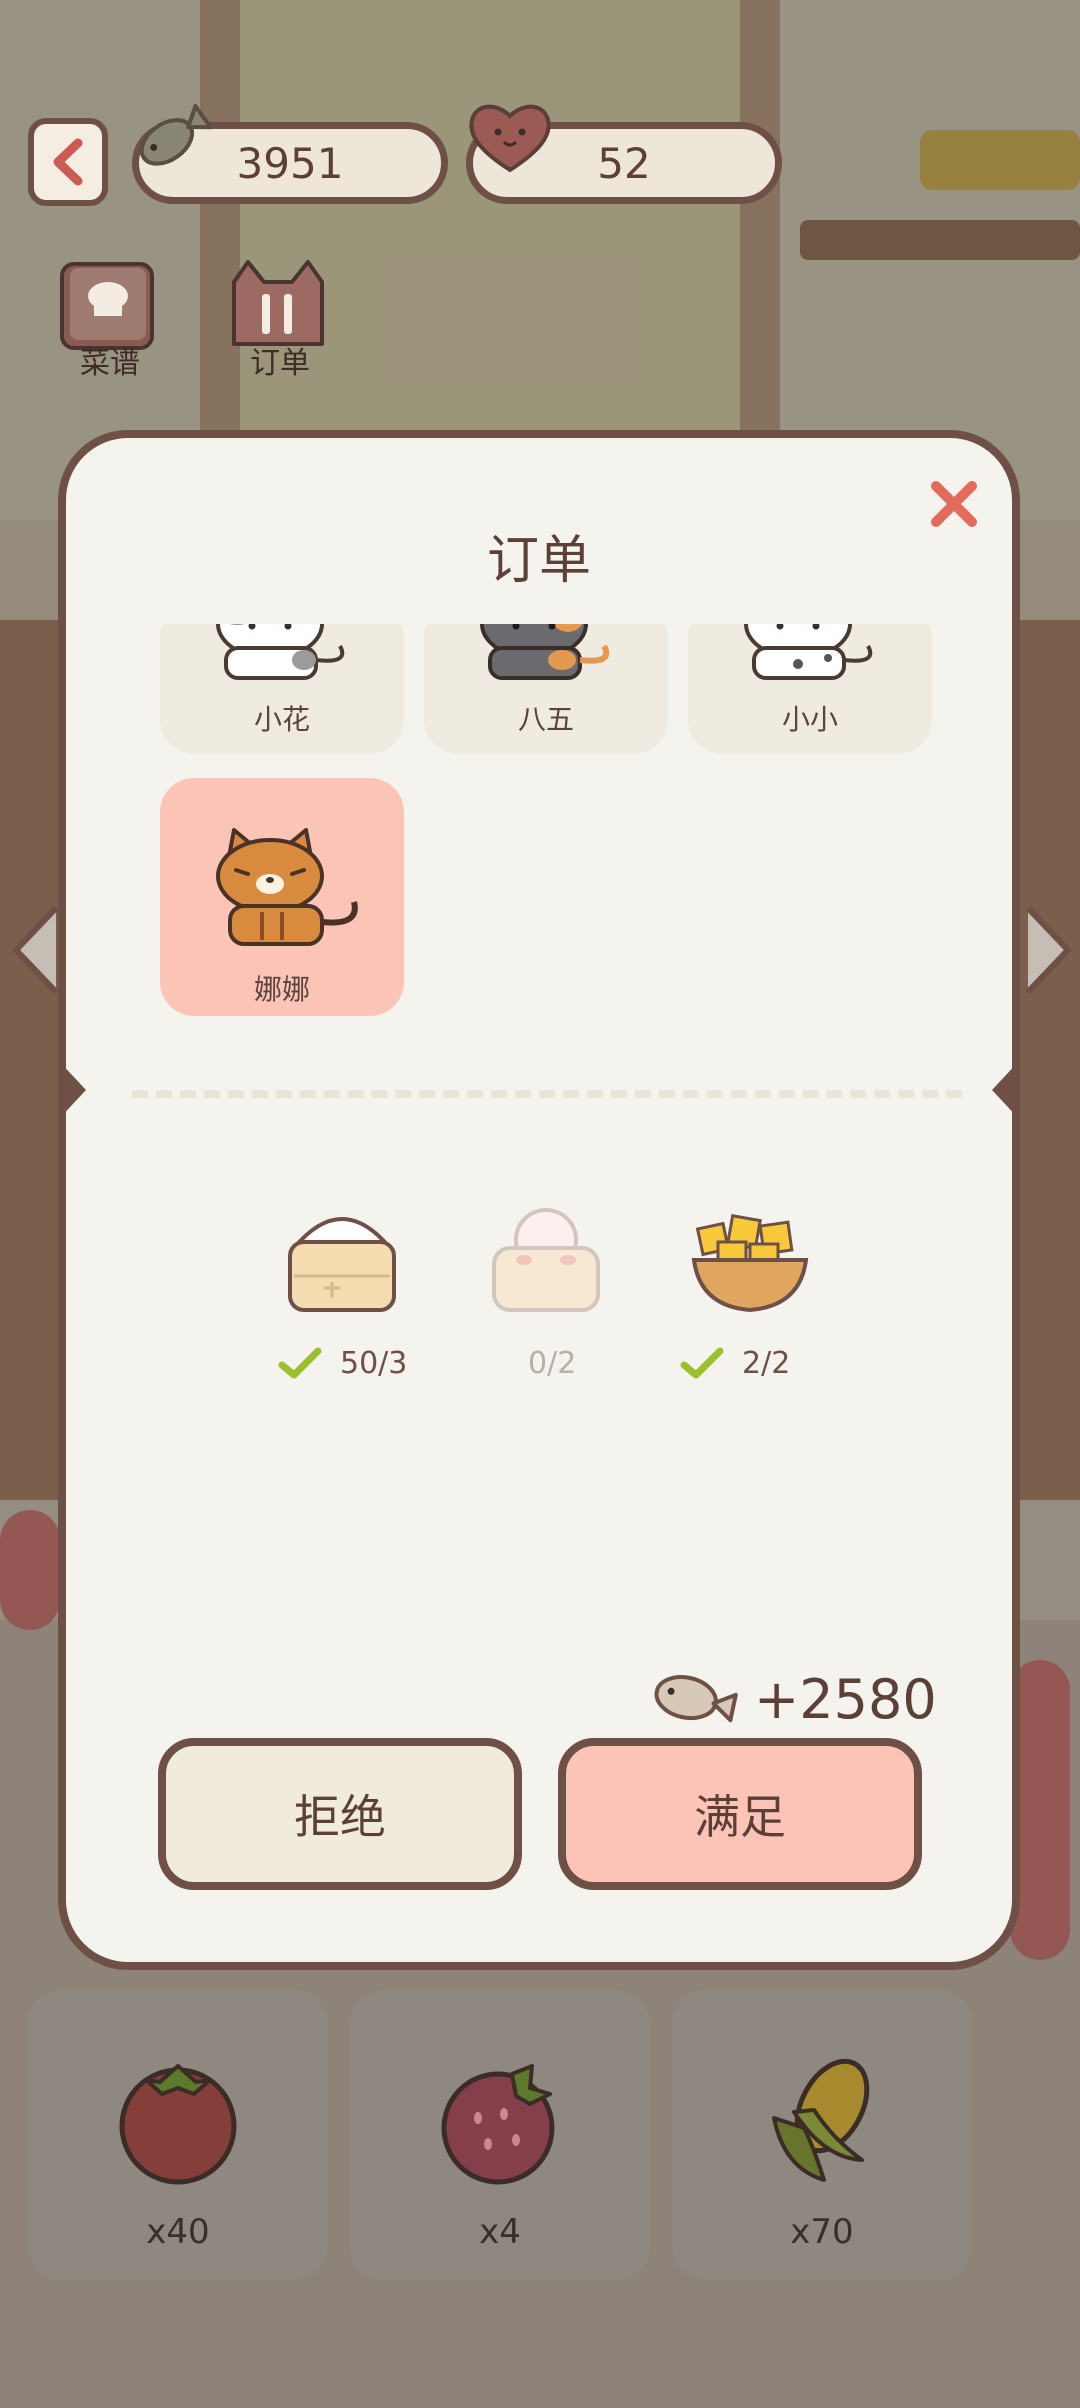  I want to click on requirement-row: 50/3, so click(342, 1363).